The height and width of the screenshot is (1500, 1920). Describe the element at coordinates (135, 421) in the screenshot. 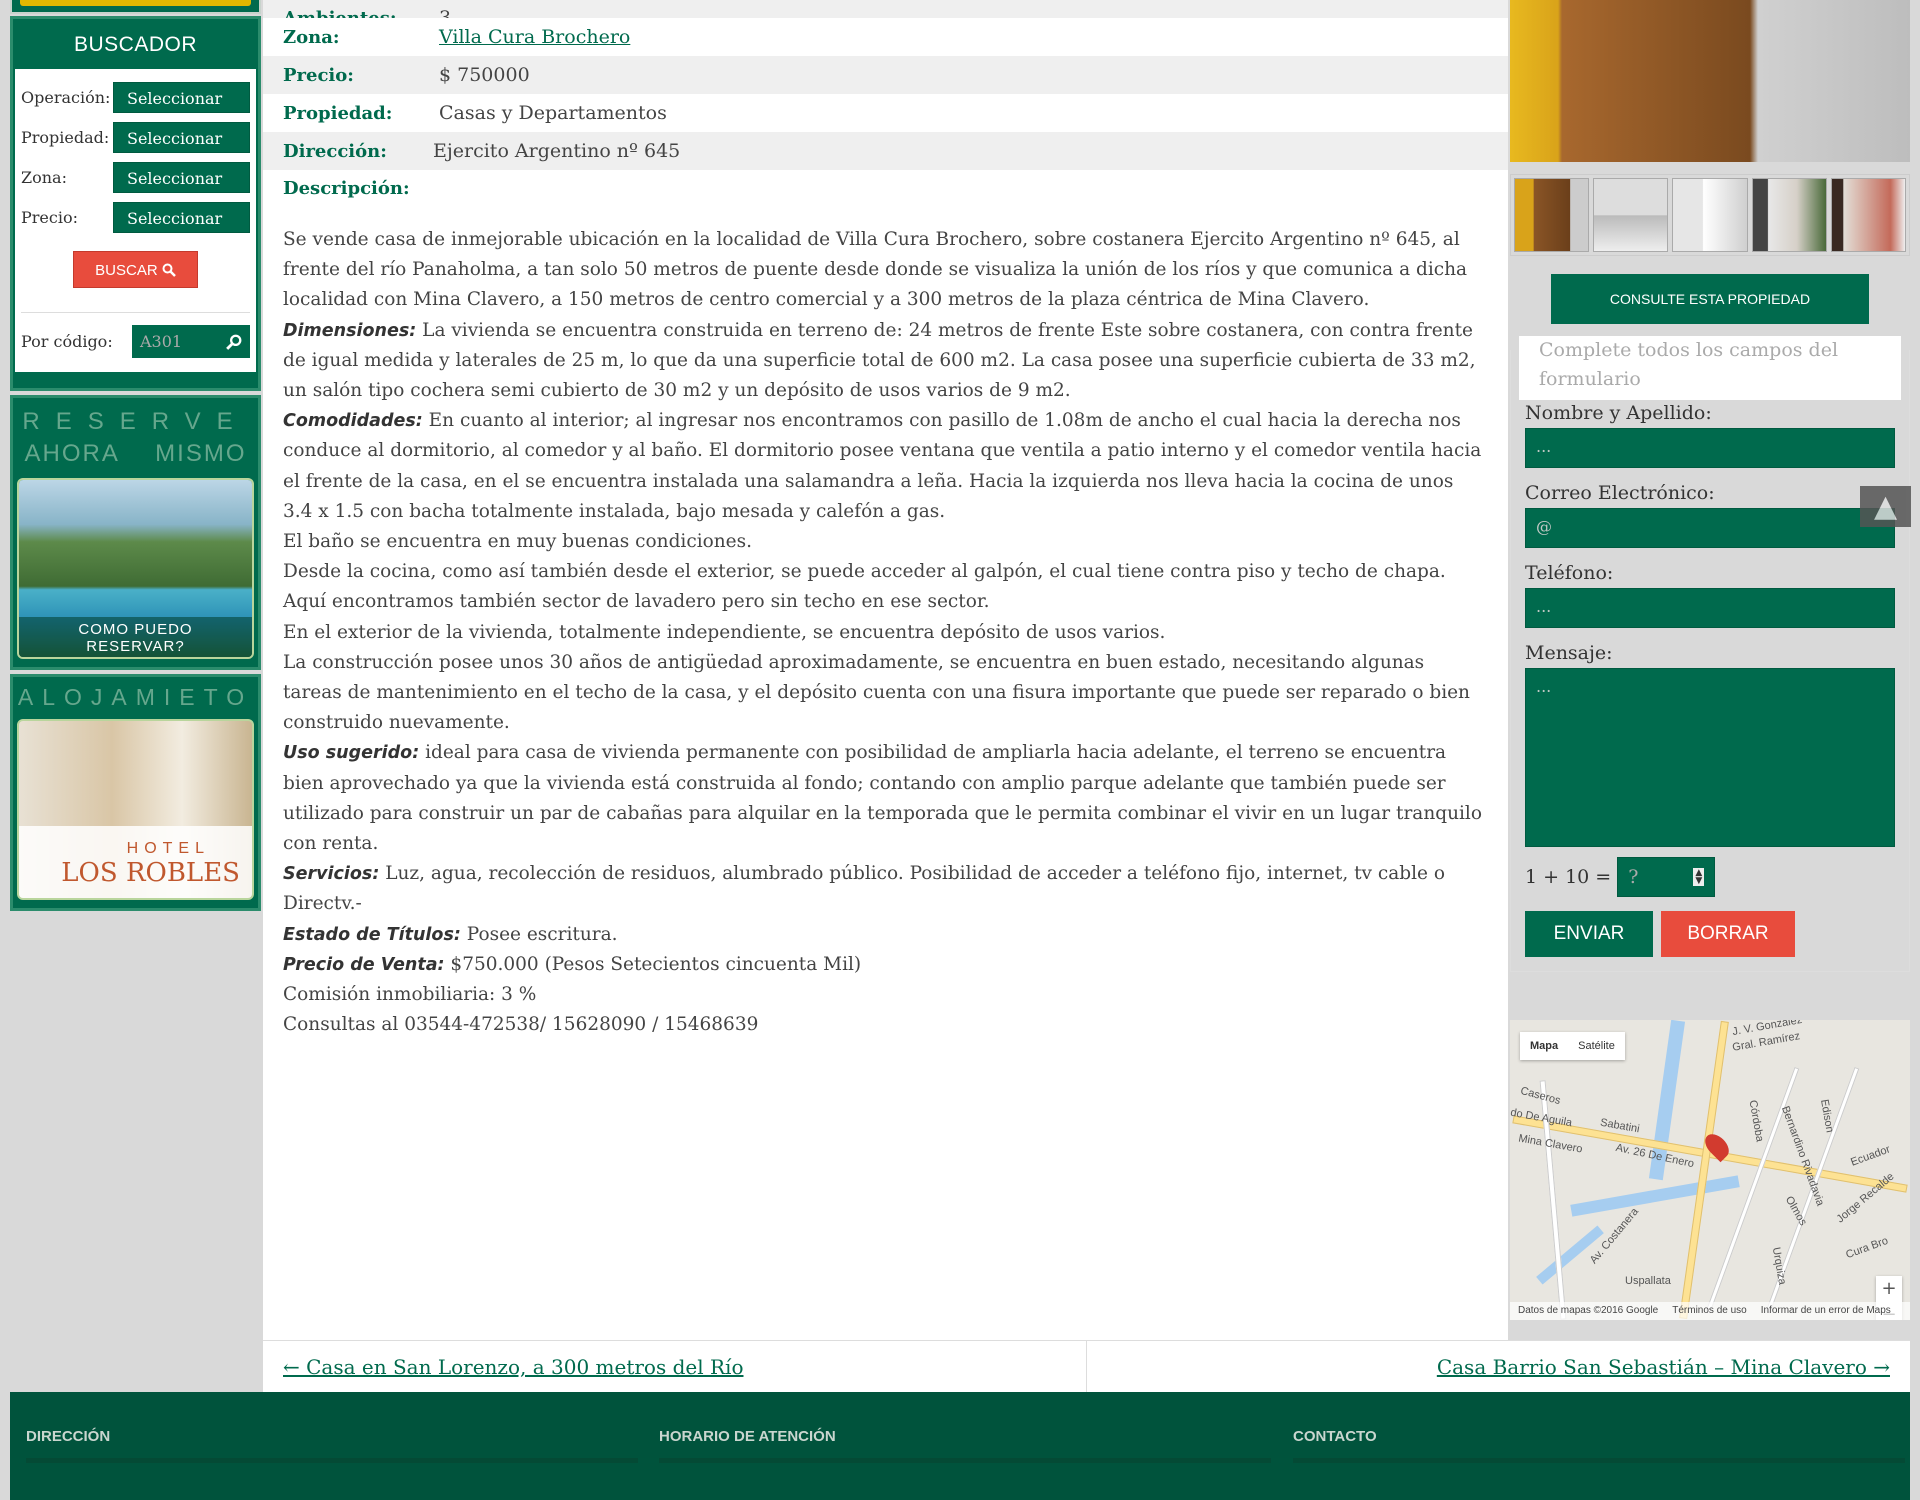

I see `reserve-line1: RESERVE` at that location.